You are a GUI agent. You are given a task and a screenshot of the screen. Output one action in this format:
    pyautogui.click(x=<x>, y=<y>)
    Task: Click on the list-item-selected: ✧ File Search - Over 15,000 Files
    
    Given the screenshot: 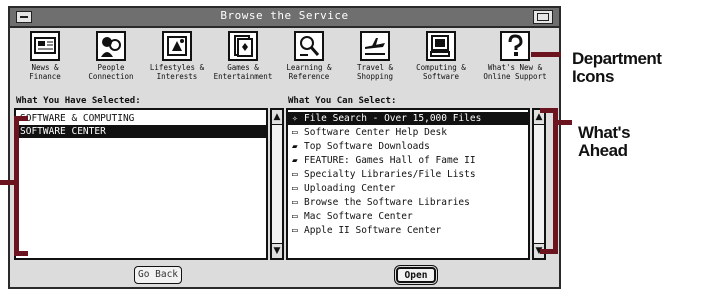 What is the action you would take?
    pyautogui.click(x=408, y=118)
    